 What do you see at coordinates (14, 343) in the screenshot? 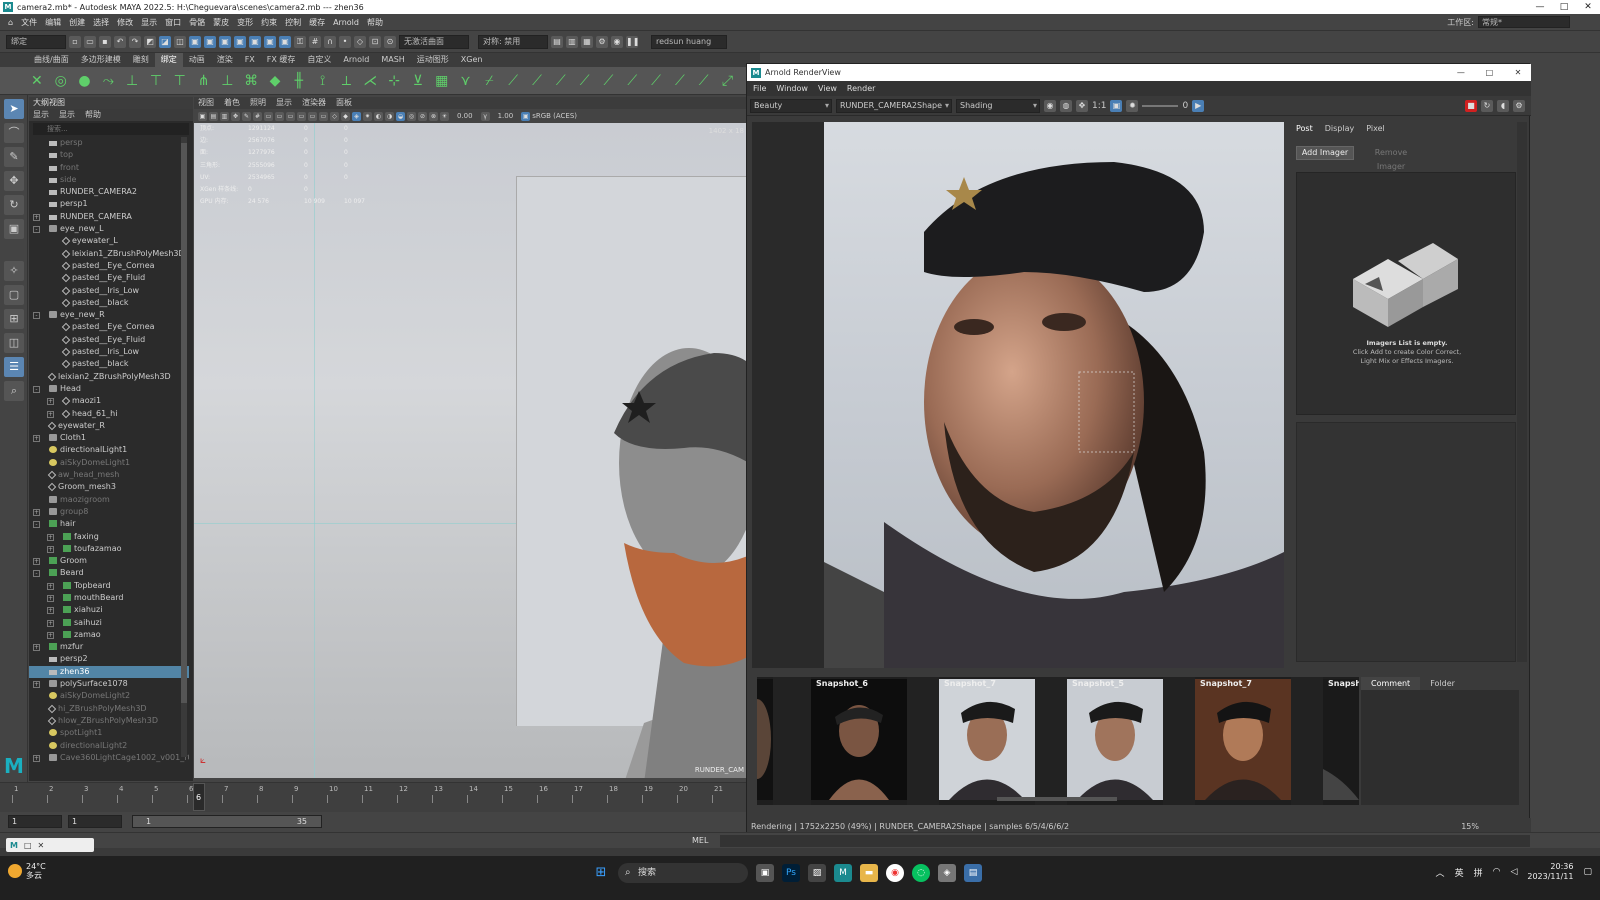
I see `side-by-side-icon: ◫` at bounding box center [14, 343].